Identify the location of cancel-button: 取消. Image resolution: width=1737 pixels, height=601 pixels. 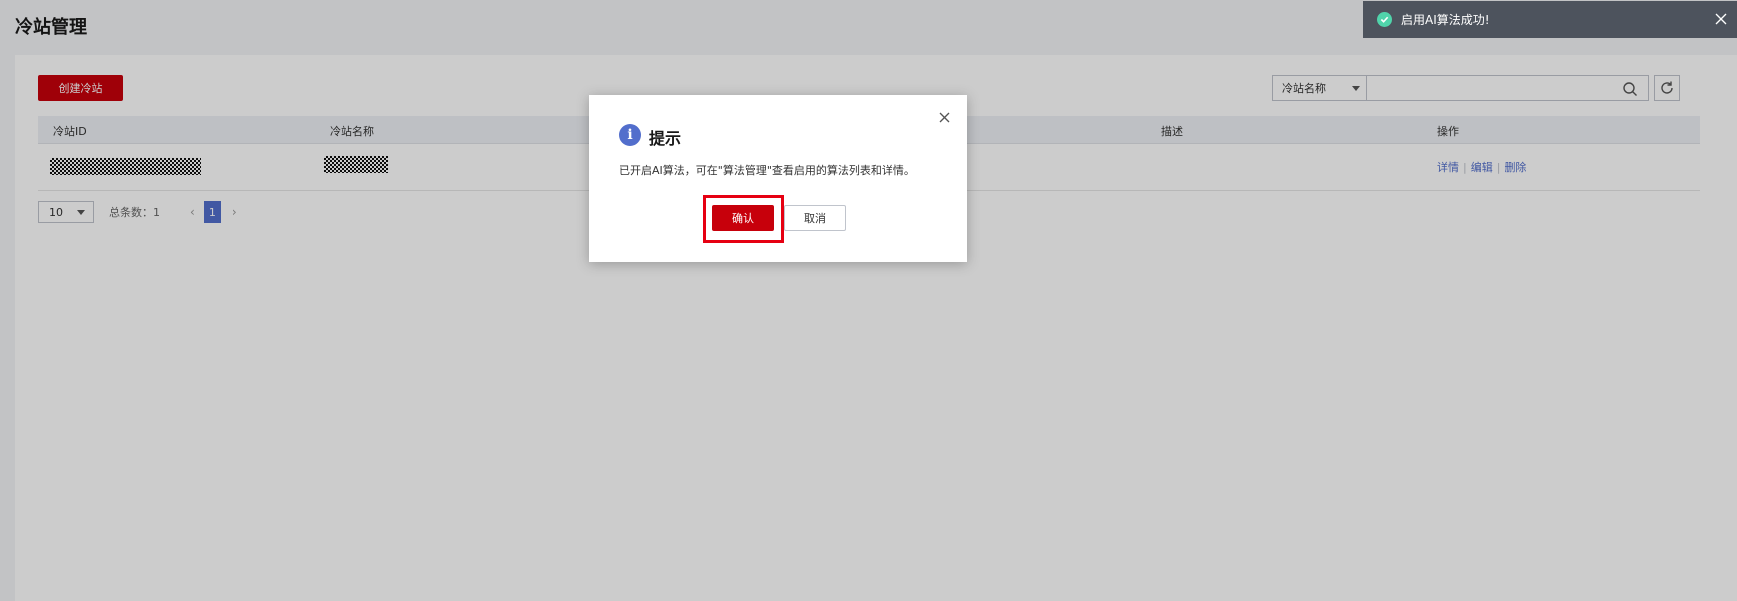
(815, 218).